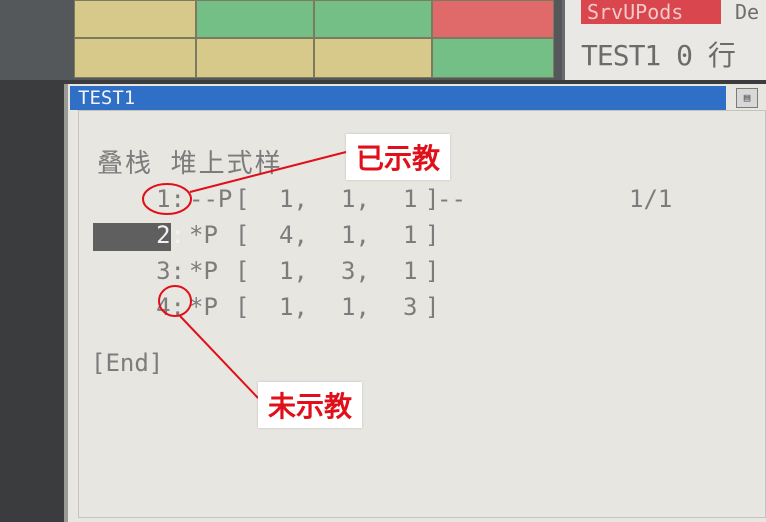  Describe the element at coordinates (389, 308) in the screenshot. I see `program-line: 4: *P [ 1, 1, 3 ]` at that location.